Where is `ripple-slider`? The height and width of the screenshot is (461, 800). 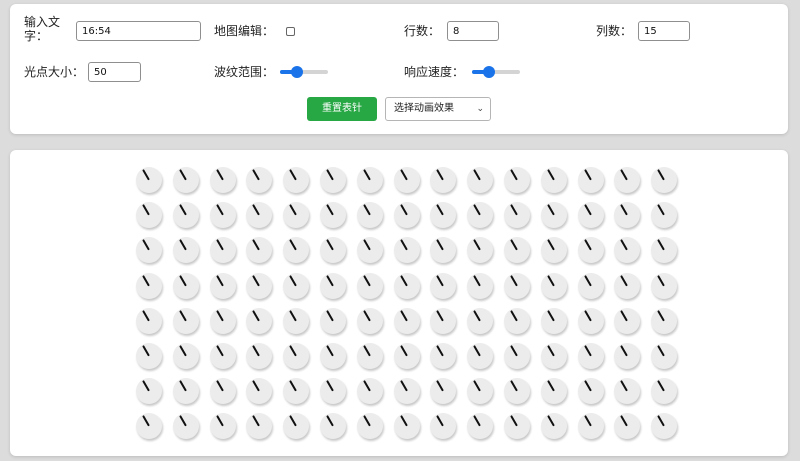
ripple-slider is located at coordinates (304, 72).